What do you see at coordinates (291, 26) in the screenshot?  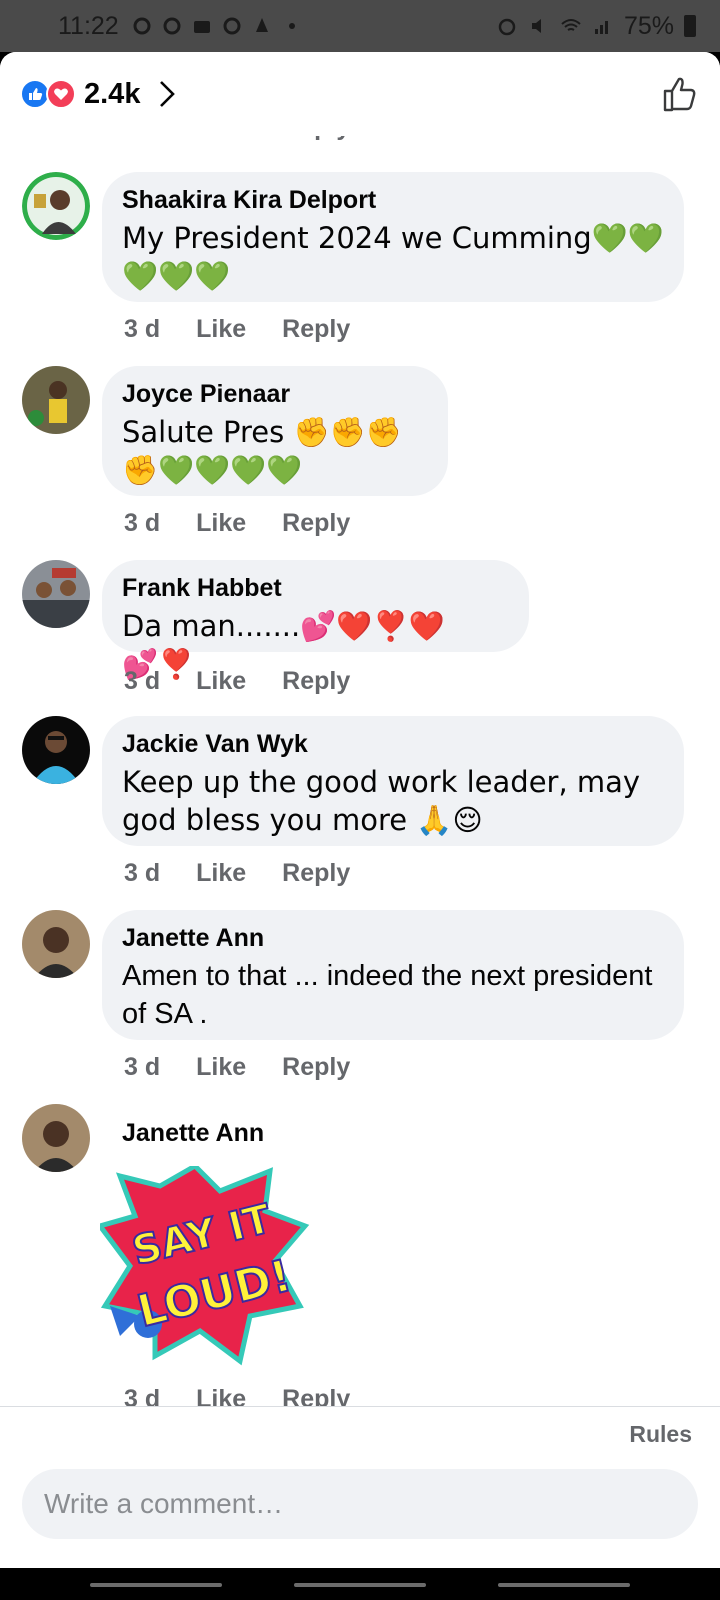 I see `dot-icon` at bounding box center [291, 26].